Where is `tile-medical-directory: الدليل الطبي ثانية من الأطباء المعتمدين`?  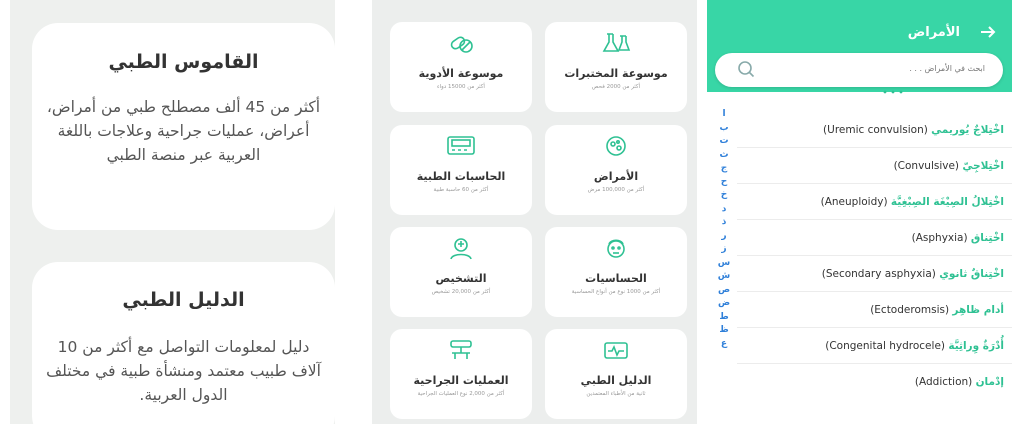
tile-medical-directory: الدليل الطبي ثانية من الأطباء المعتمدين is located at coordinates (616, 374).